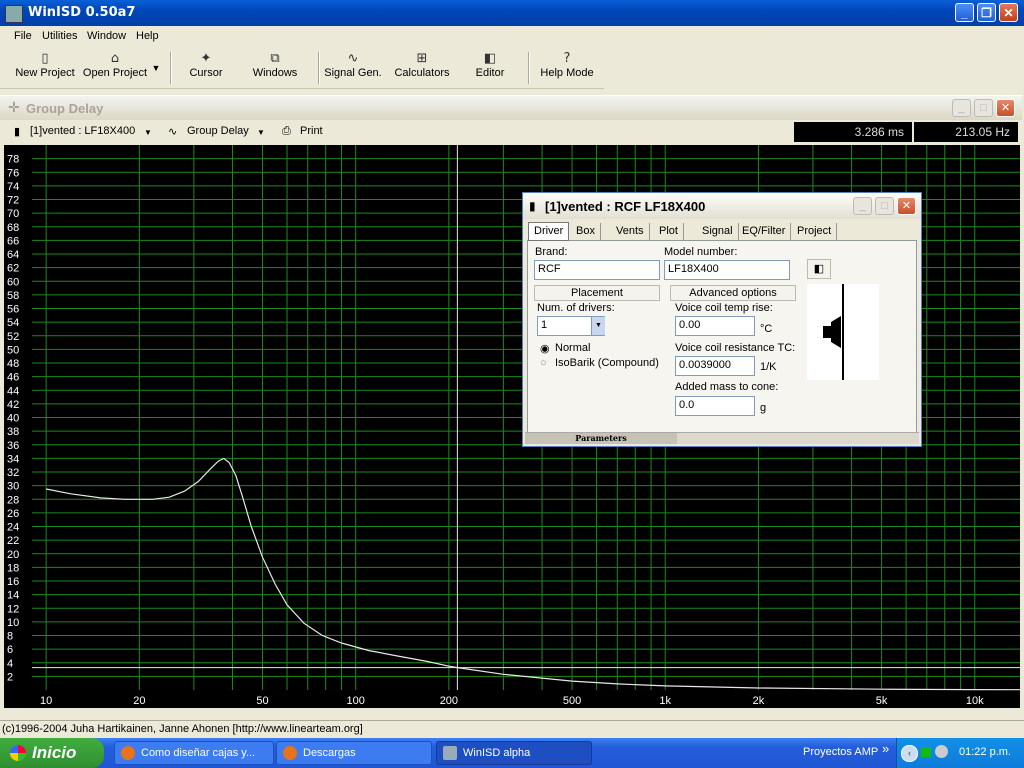 The image size is (1024, 768). I want to click on tray-collapse-icon: ‹, so click(909, 753).